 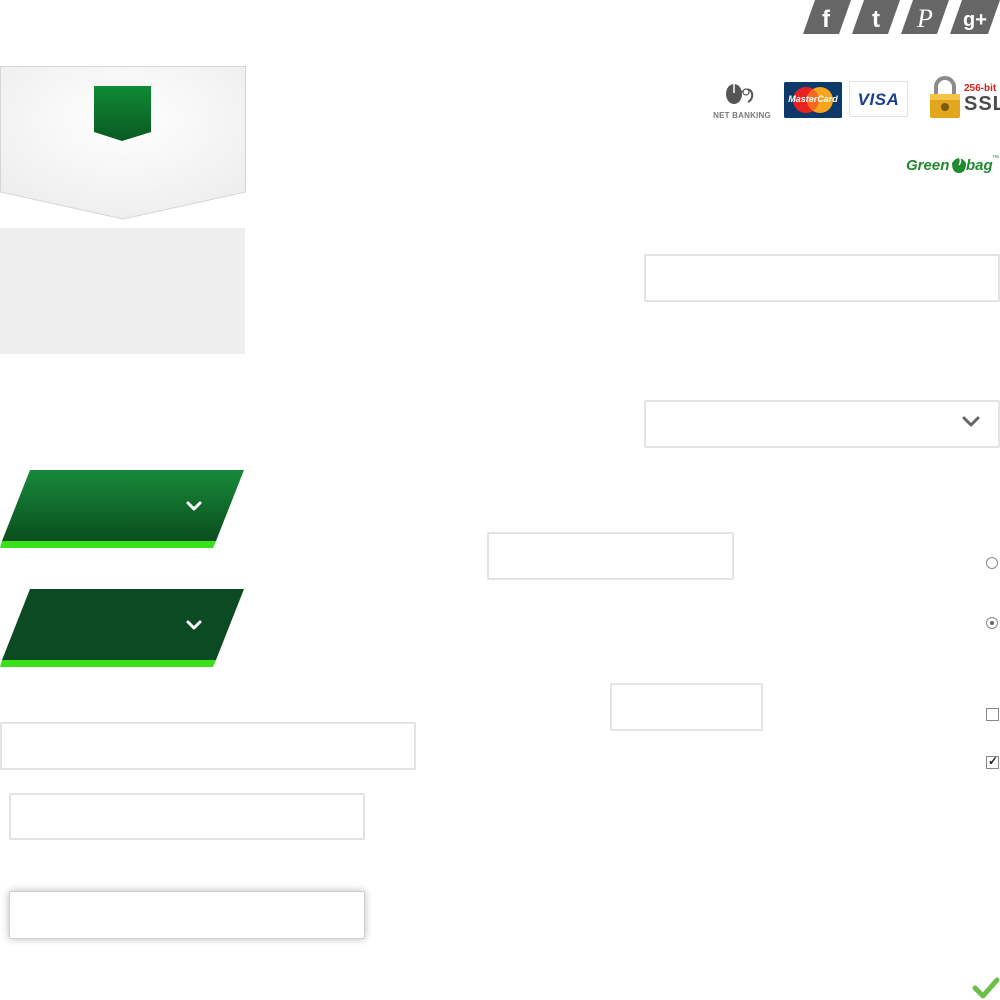 I want to click on svg-text: P, so click(x=924, y=18).